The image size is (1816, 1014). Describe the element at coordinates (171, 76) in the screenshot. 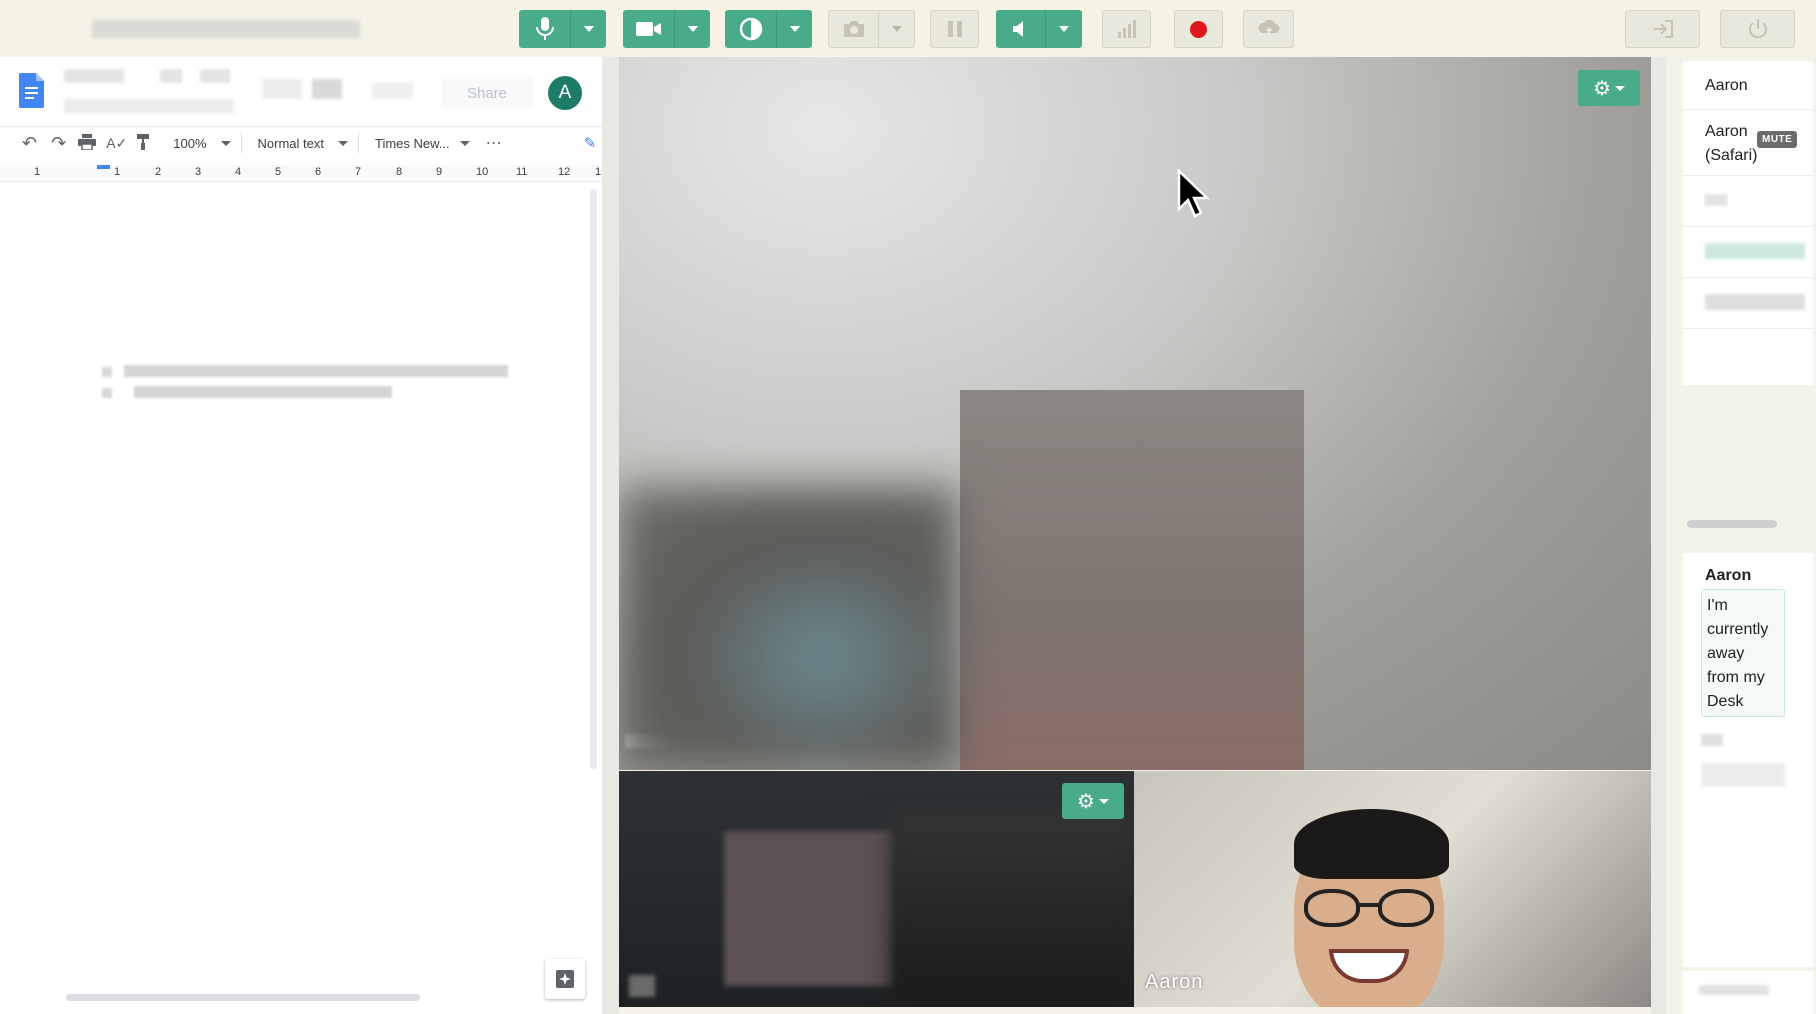

I see `star-icon` at that location.